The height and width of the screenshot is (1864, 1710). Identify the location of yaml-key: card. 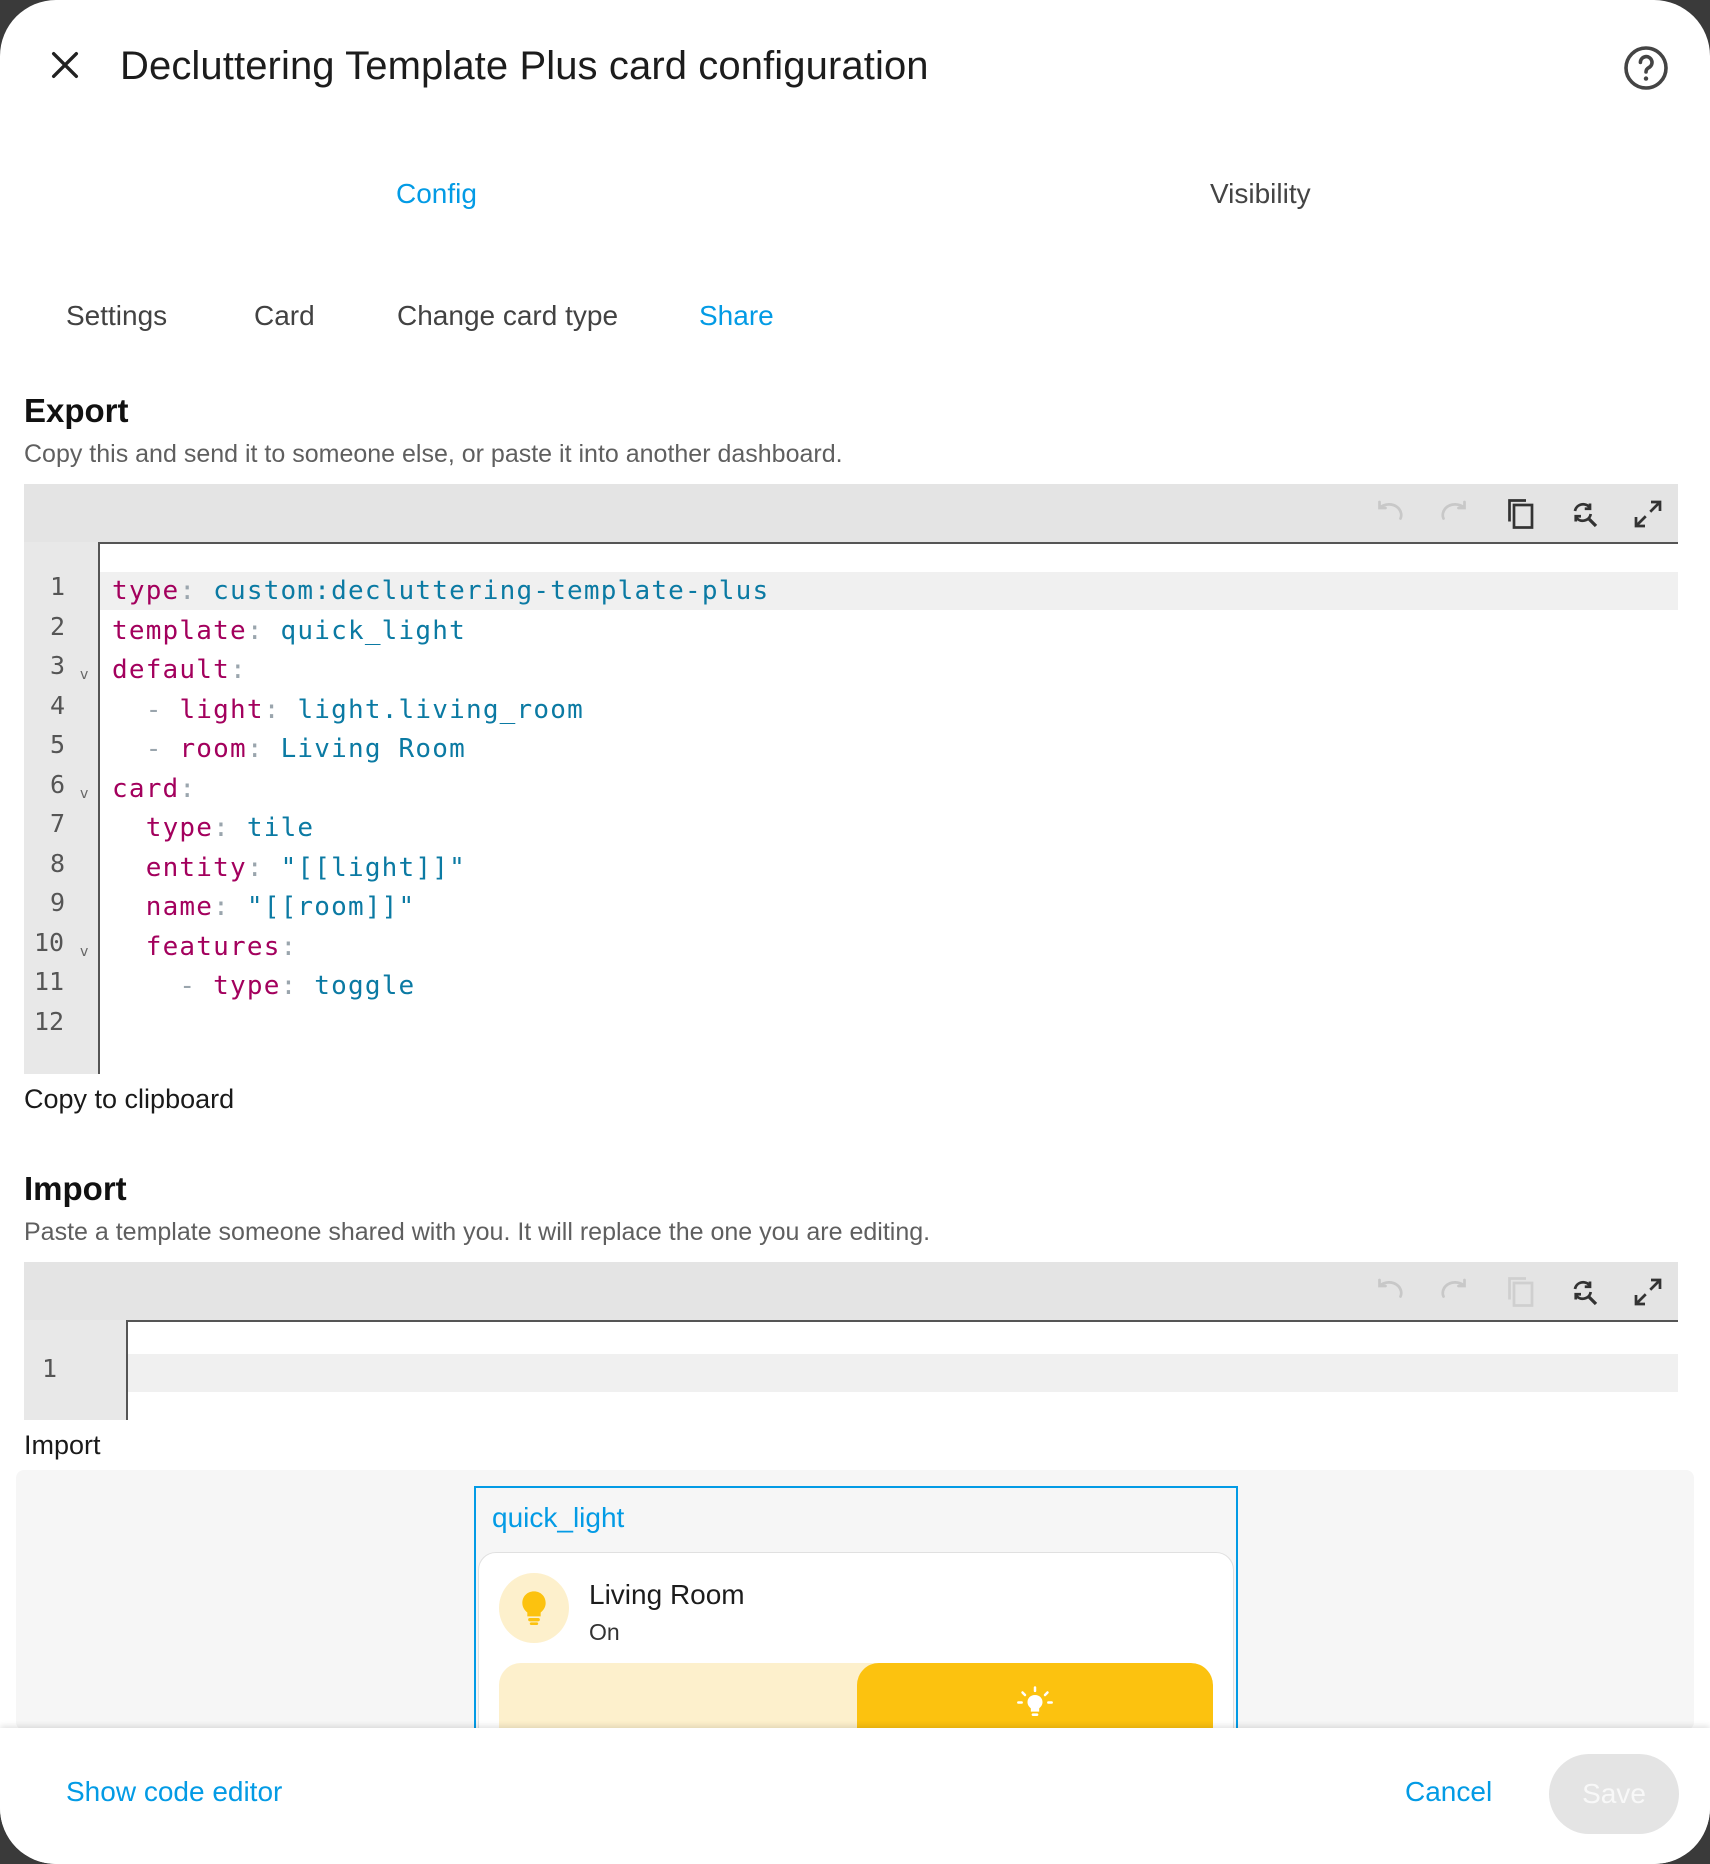
(146, 788).